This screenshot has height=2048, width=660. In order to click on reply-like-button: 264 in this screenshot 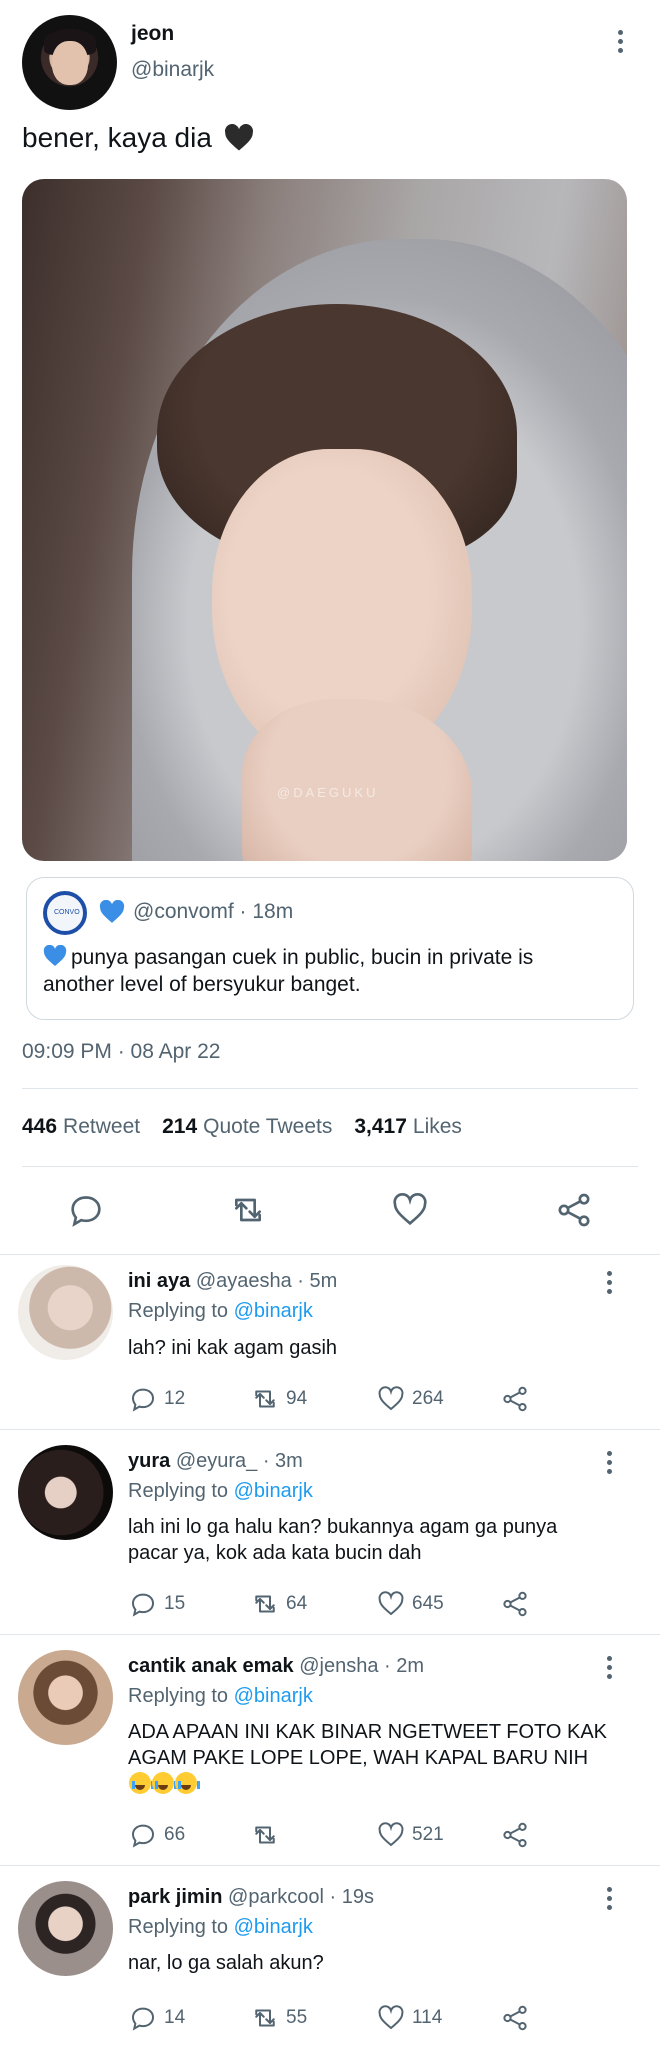, I will do `click(410, 1399)`.